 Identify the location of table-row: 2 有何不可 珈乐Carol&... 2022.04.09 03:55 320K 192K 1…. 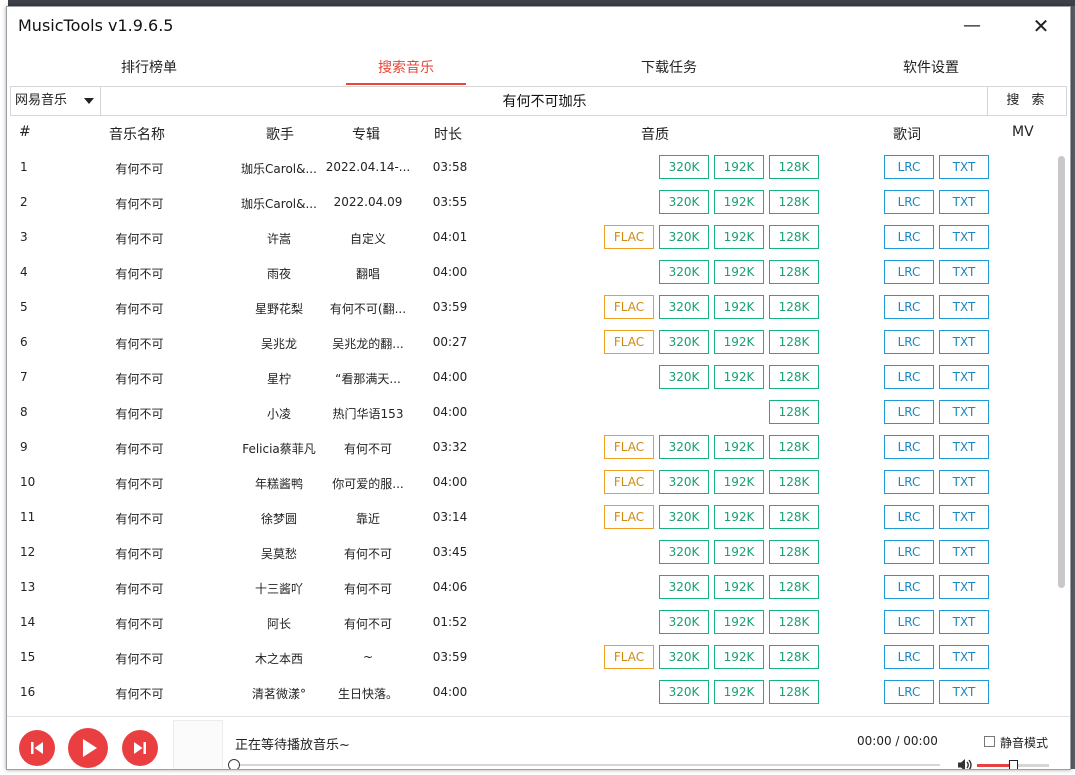
(532, 202).